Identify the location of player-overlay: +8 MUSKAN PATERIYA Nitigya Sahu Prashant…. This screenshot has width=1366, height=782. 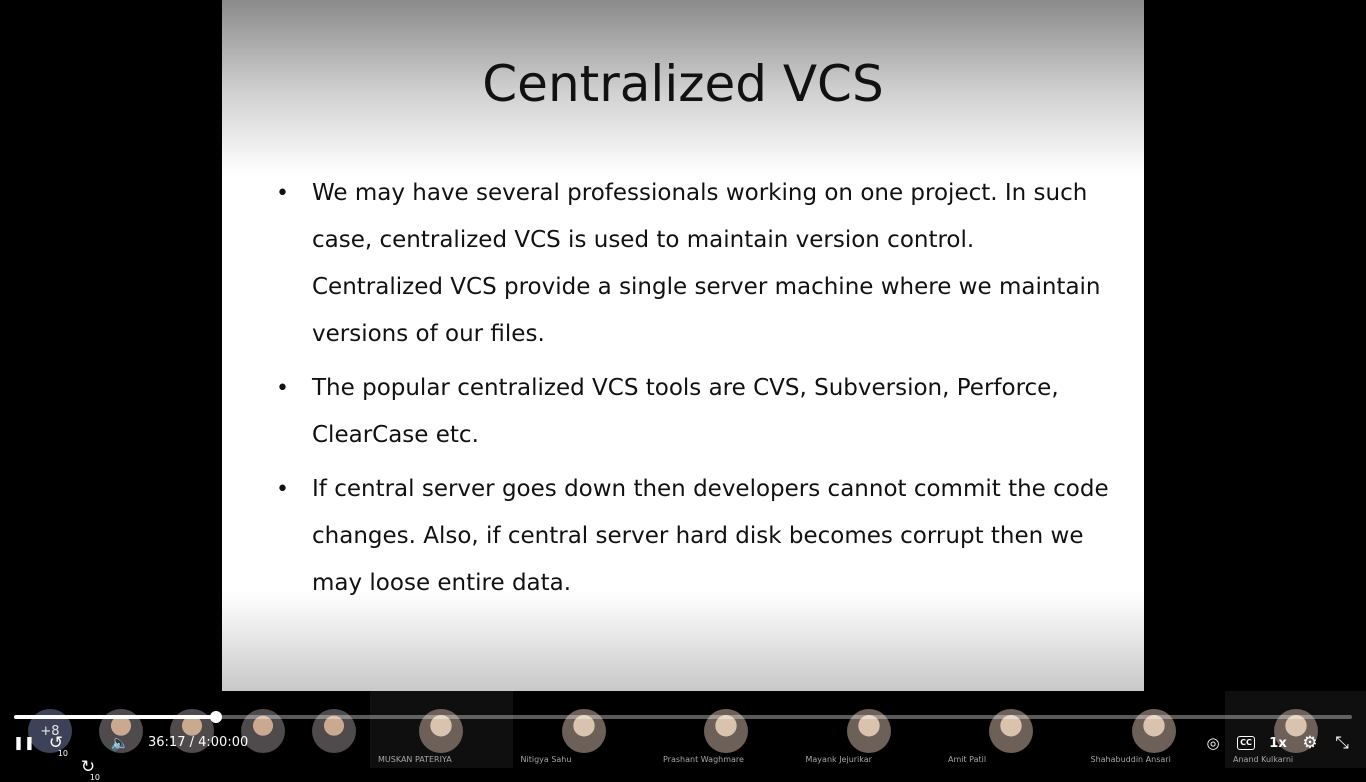
(683, 736).